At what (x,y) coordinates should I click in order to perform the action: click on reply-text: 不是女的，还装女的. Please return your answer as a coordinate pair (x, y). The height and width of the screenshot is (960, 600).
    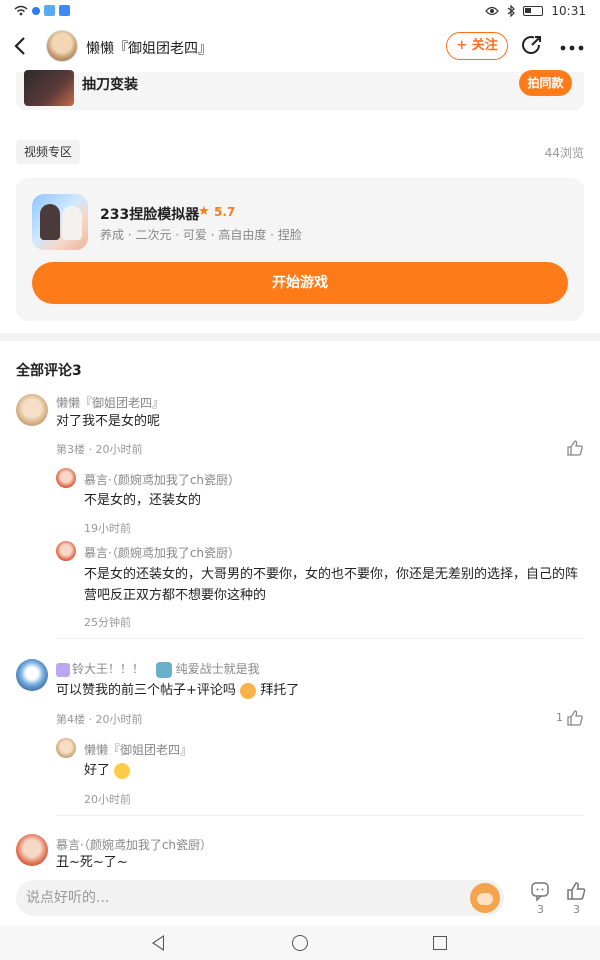
    Looking at the image, I should click on (143, 500).